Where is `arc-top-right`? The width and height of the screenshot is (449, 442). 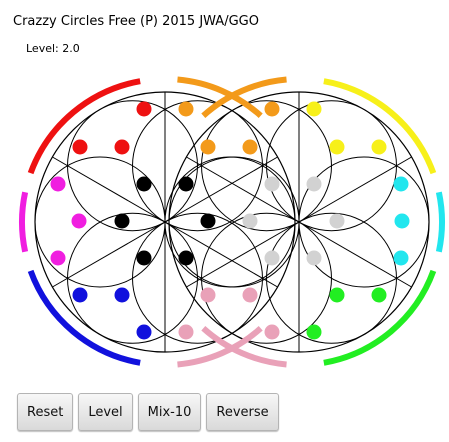 arc-top-right is located at coordinates (380, 126).